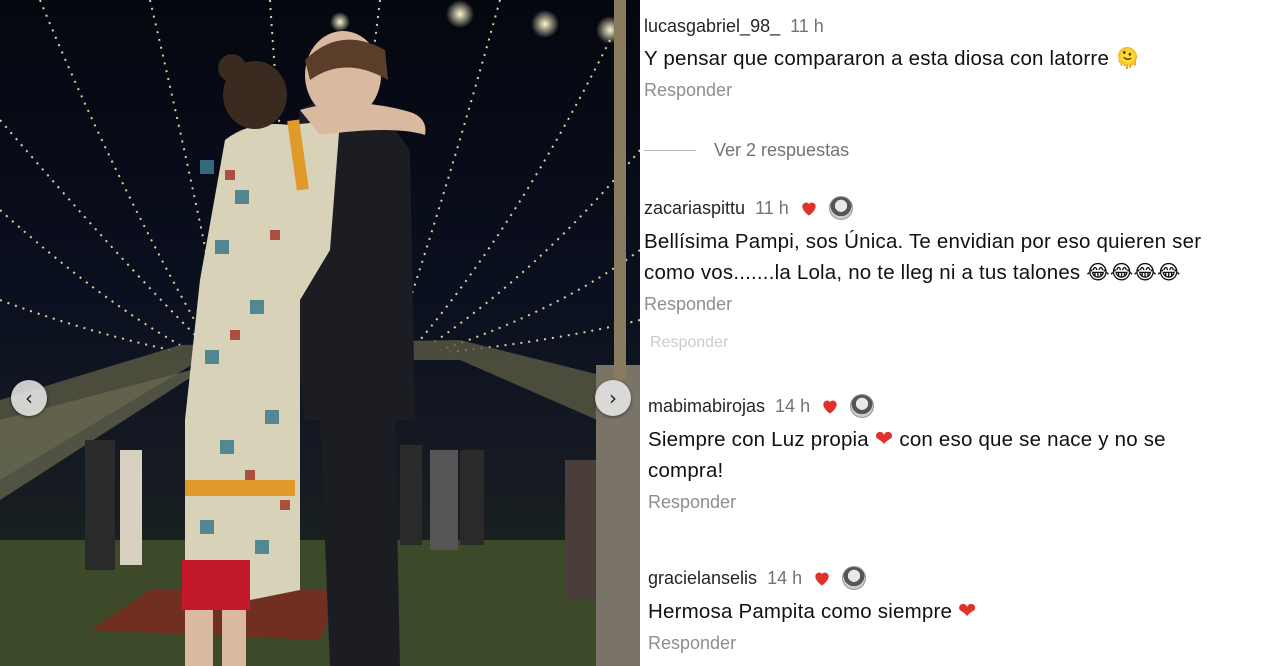 The width and height of the screenshot is (1280, 666). I want to click on comment-text-content: con eso que se nace y no se, so click(1029, 439).